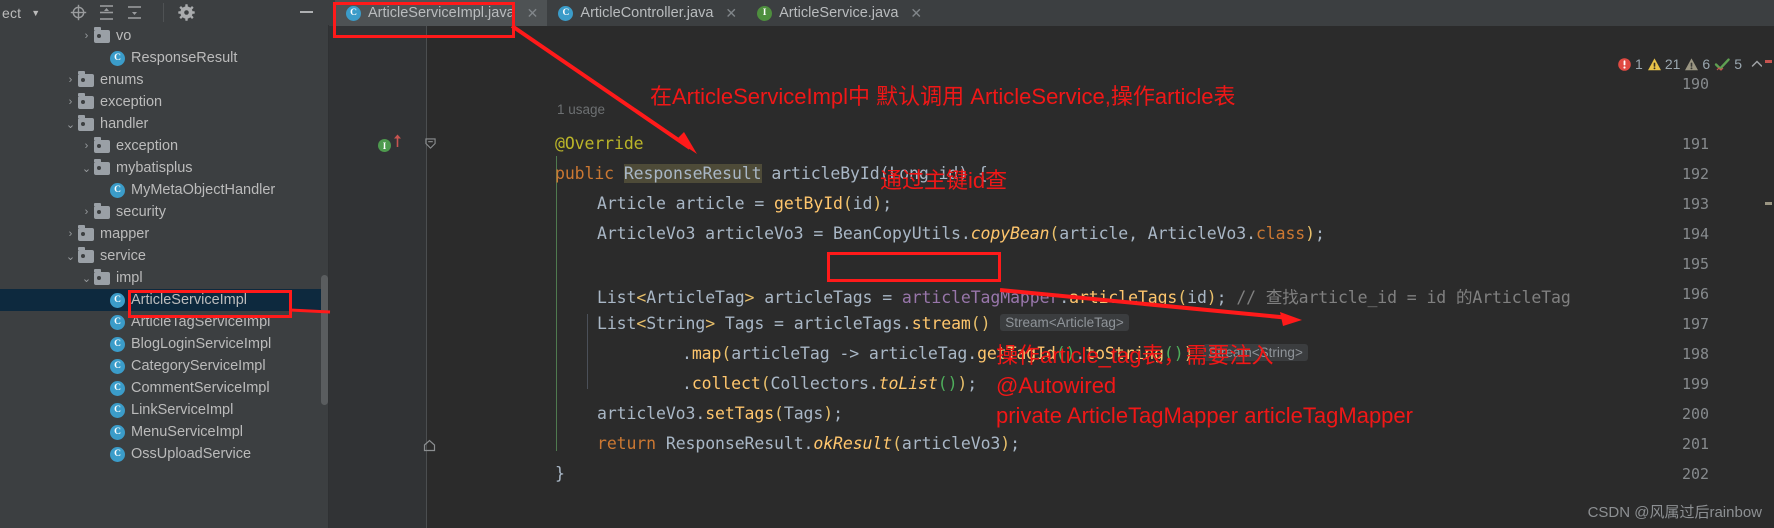  Describe the element at coordinates (164, 124) in the screenshot. I see `tree-item-handler: ⌄ handler` at that location.